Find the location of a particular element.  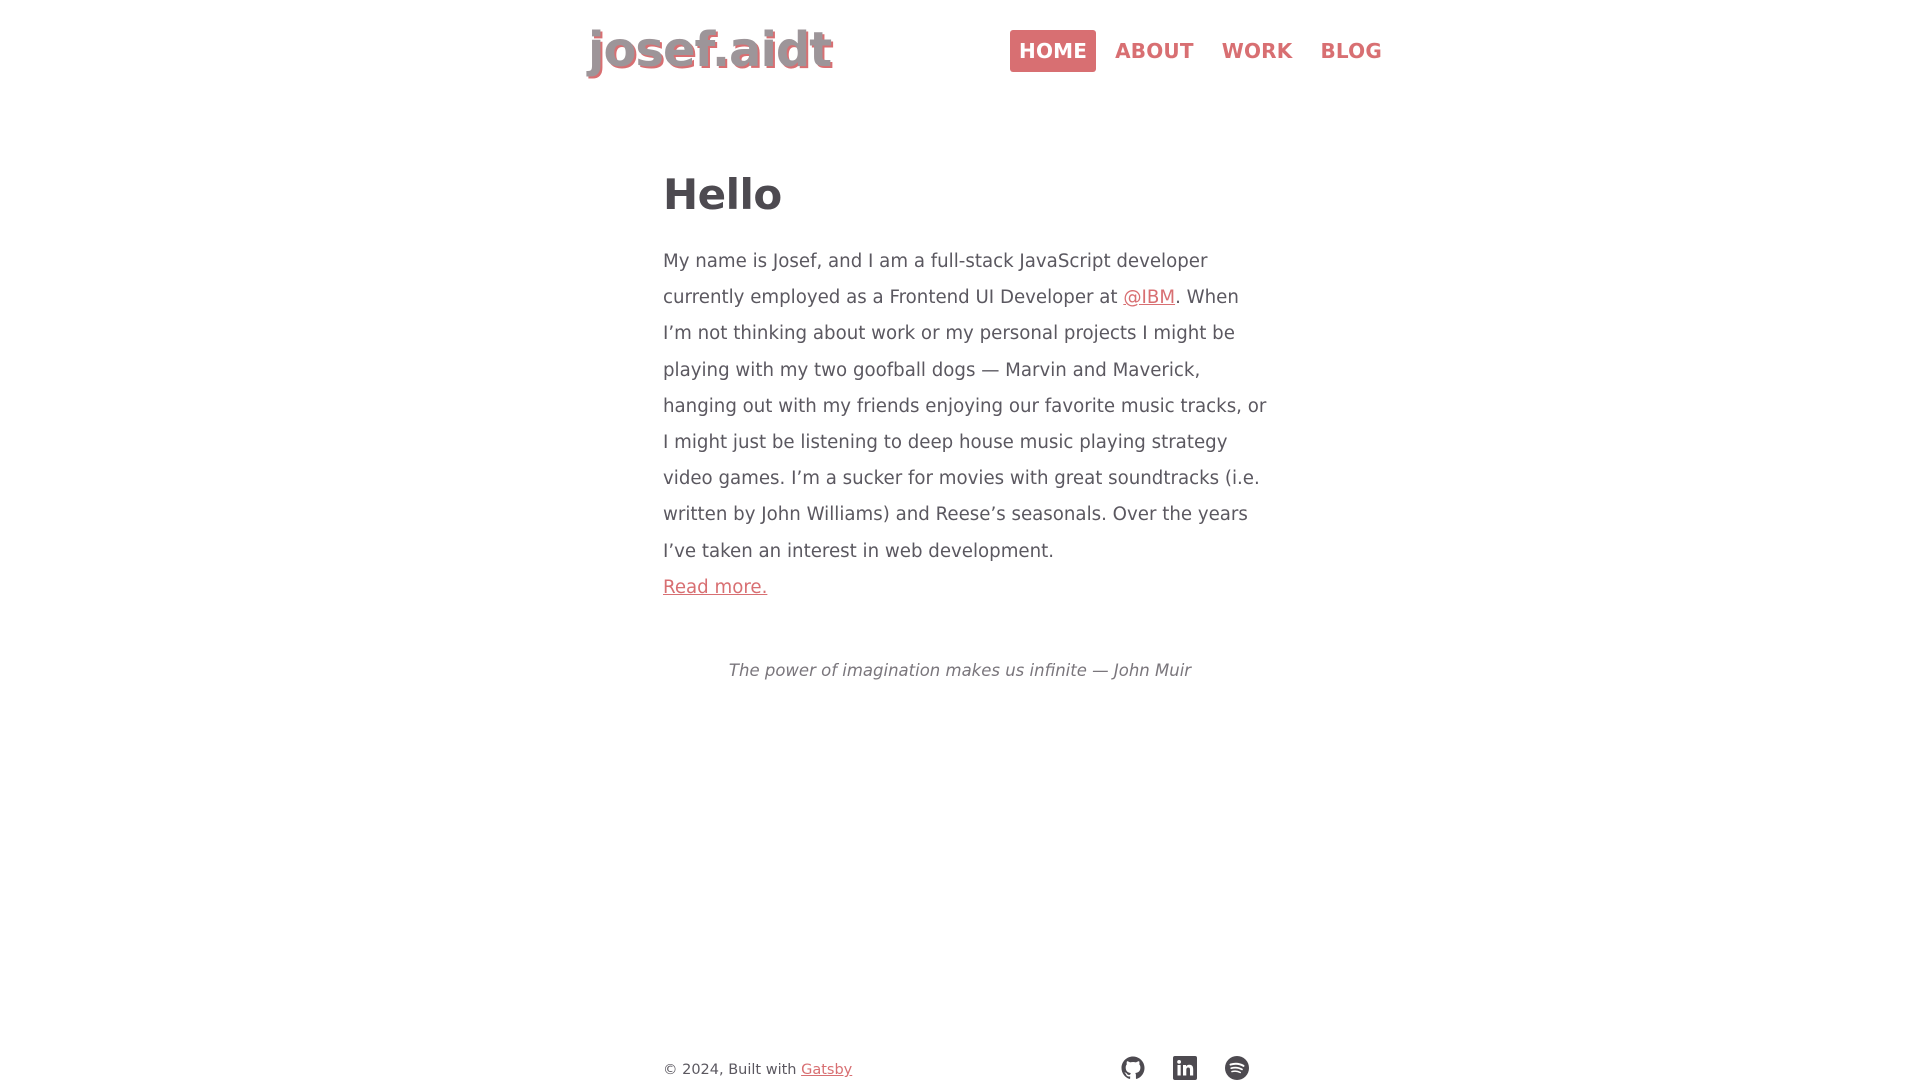

main-nav: HOME ABOUT WORK BLOG is located at coordinates (1200, 51).